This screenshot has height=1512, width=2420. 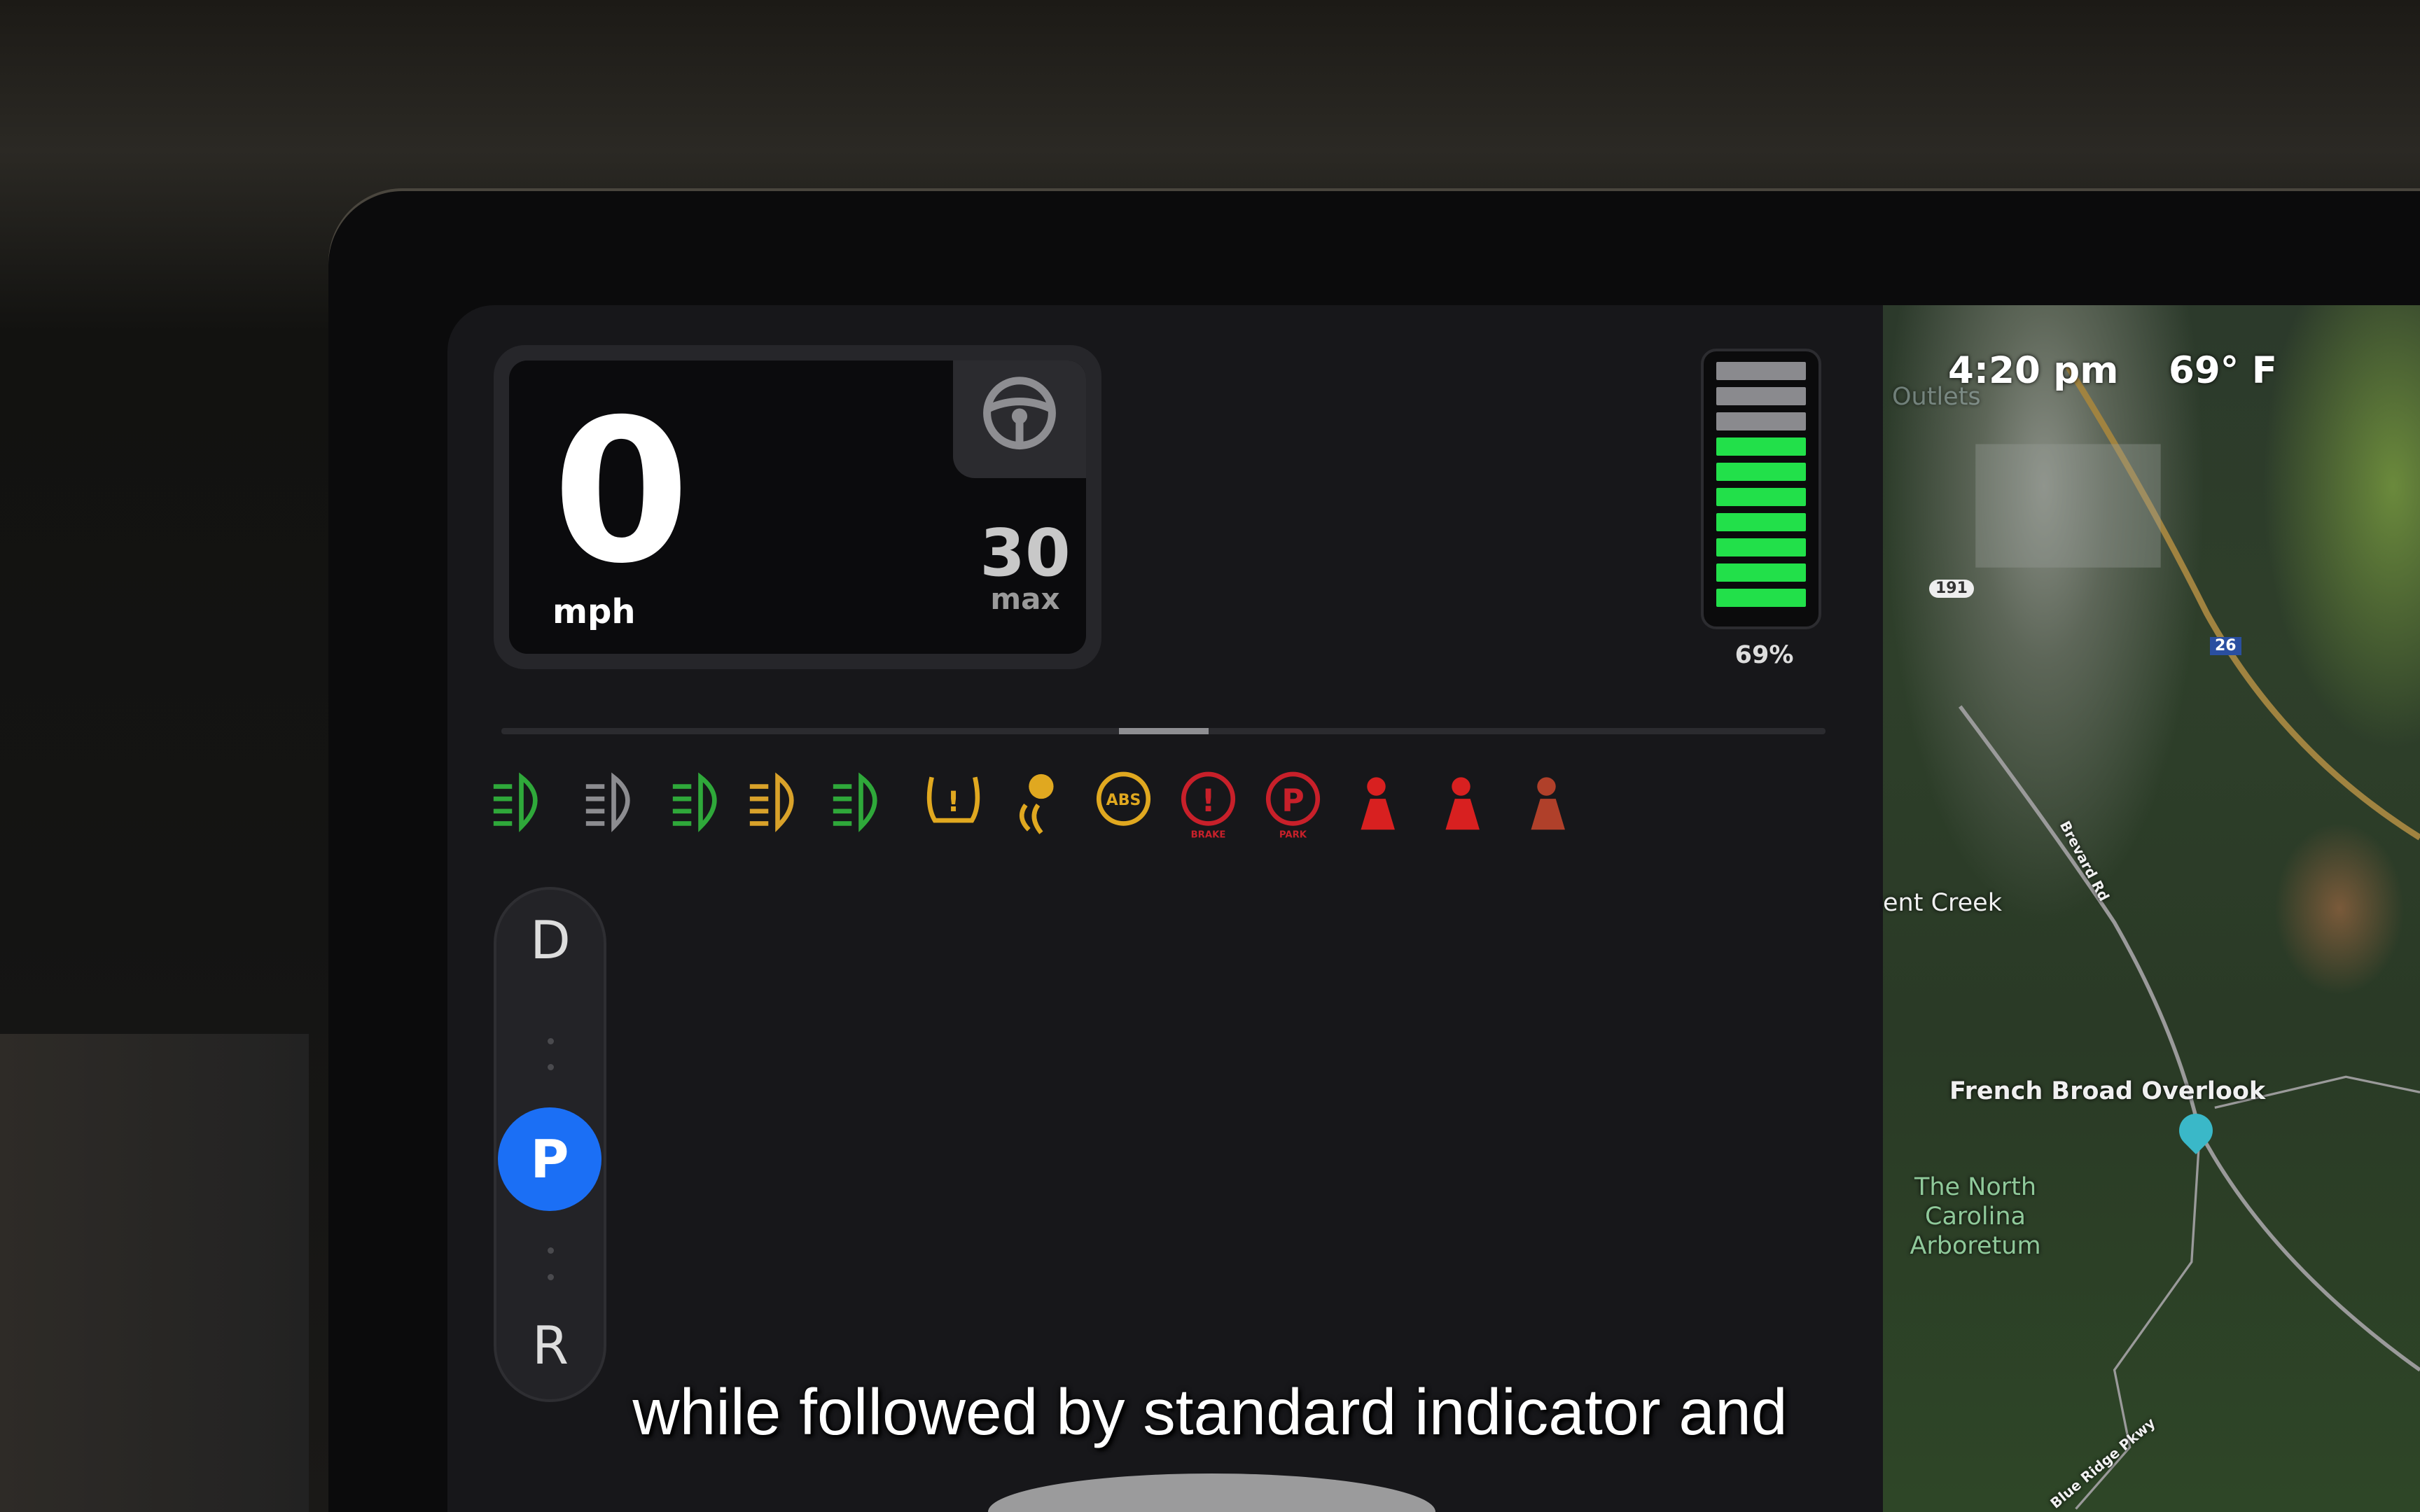 What do you see at coordinates (1951, 589) in the screenshot?
I see `route-191-shield: 191` at bounding box center [1951, 589].